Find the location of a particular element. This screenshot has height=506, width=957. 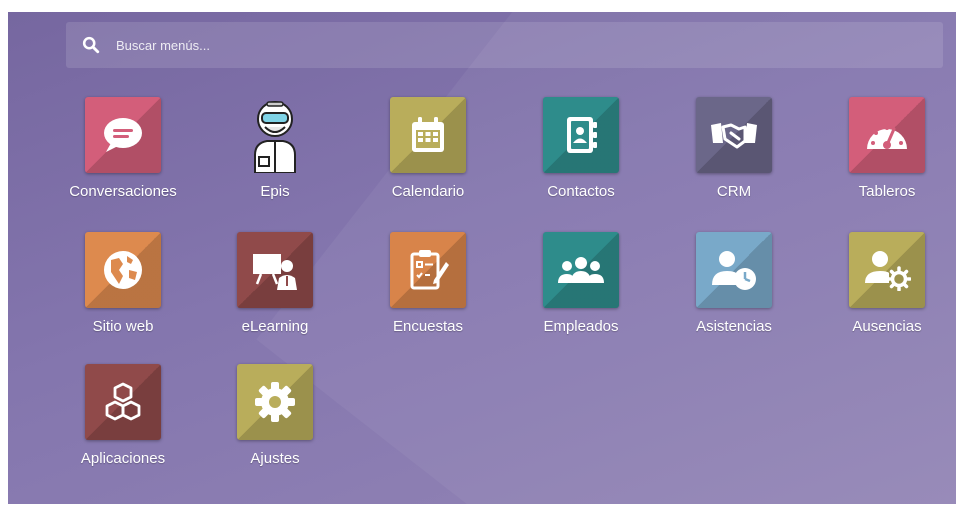

app-label: Calendario is located at coordinates (428, 191).